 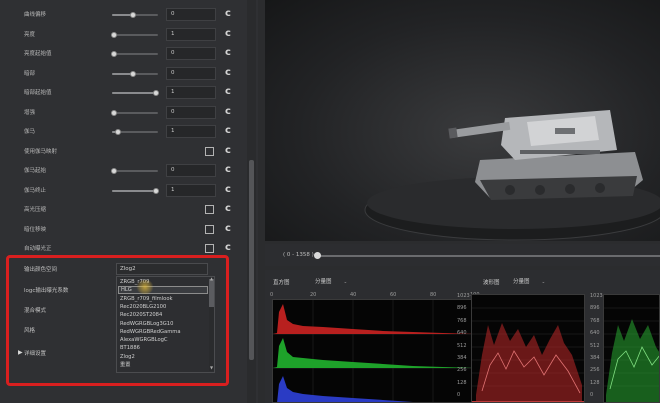 What do you see at coordinates (251, 260) in the screenshot?
I see `panel-scrollbar-thumb` at bounding box center [251, 260].